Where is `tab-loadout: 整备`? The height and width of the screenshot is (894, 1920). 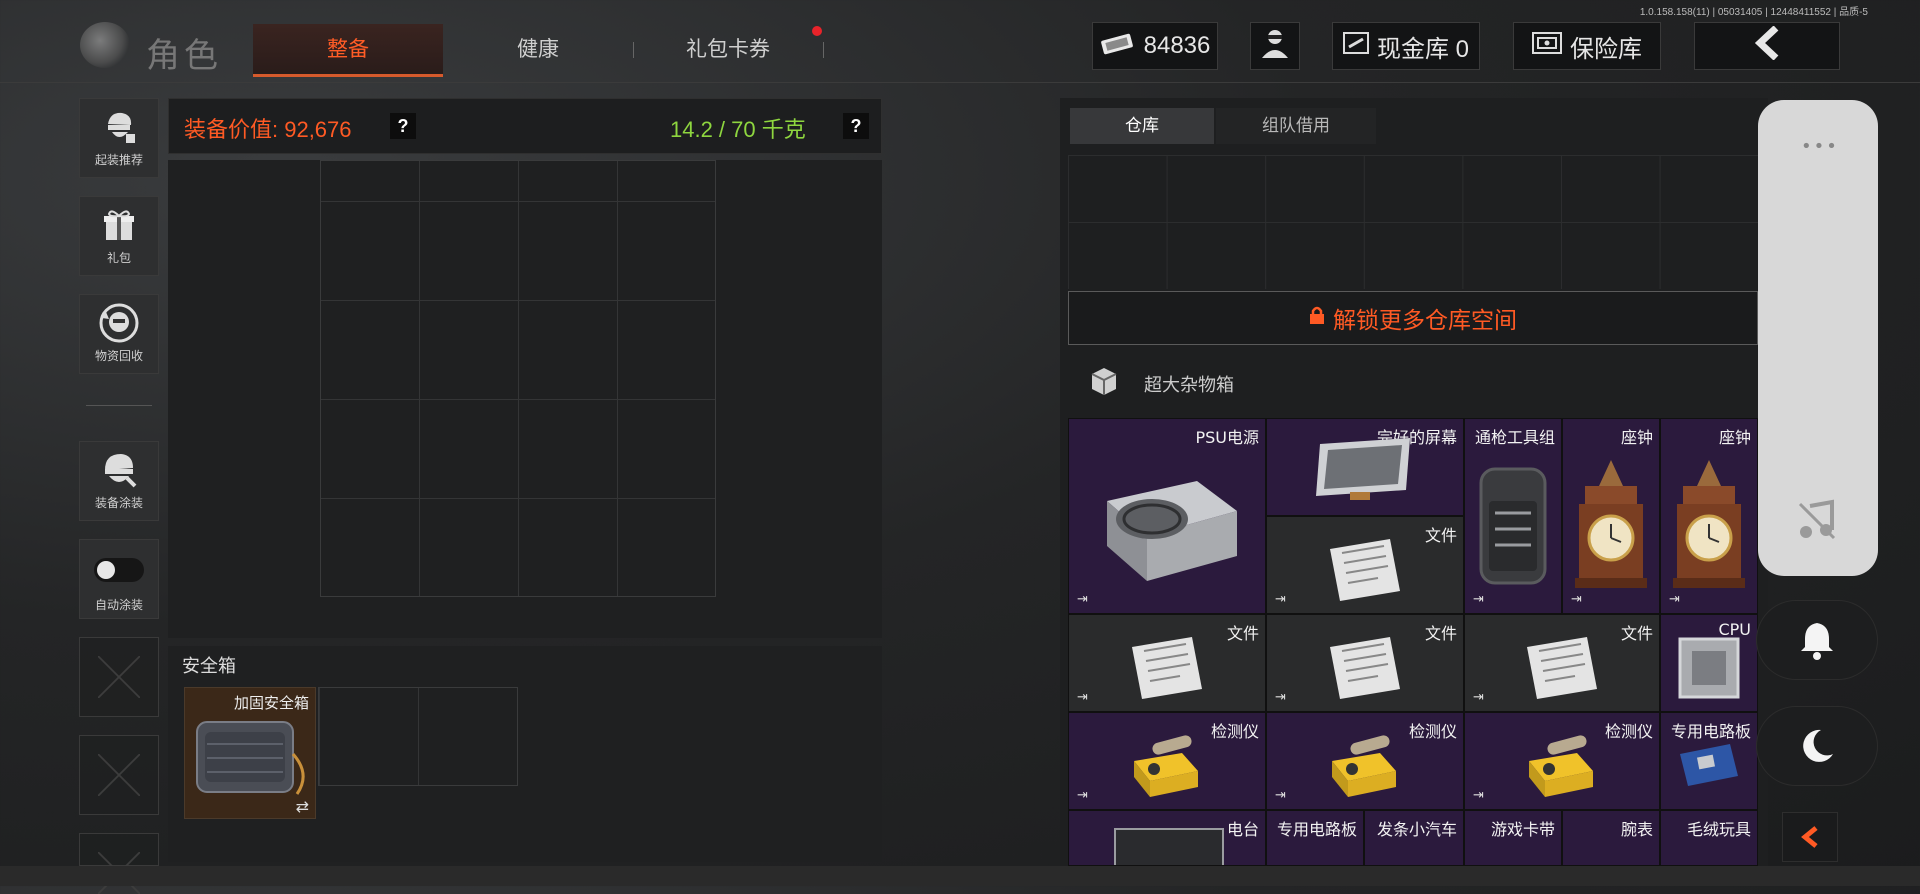
tab-loadout: 整备 is located at coordinates (348, 50).